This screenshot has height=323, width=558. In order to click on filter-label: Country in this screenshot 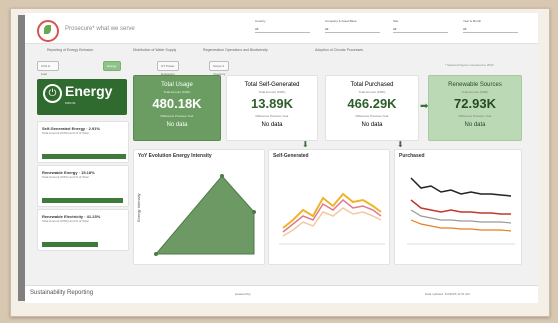, I will do `click(260, 21)`.